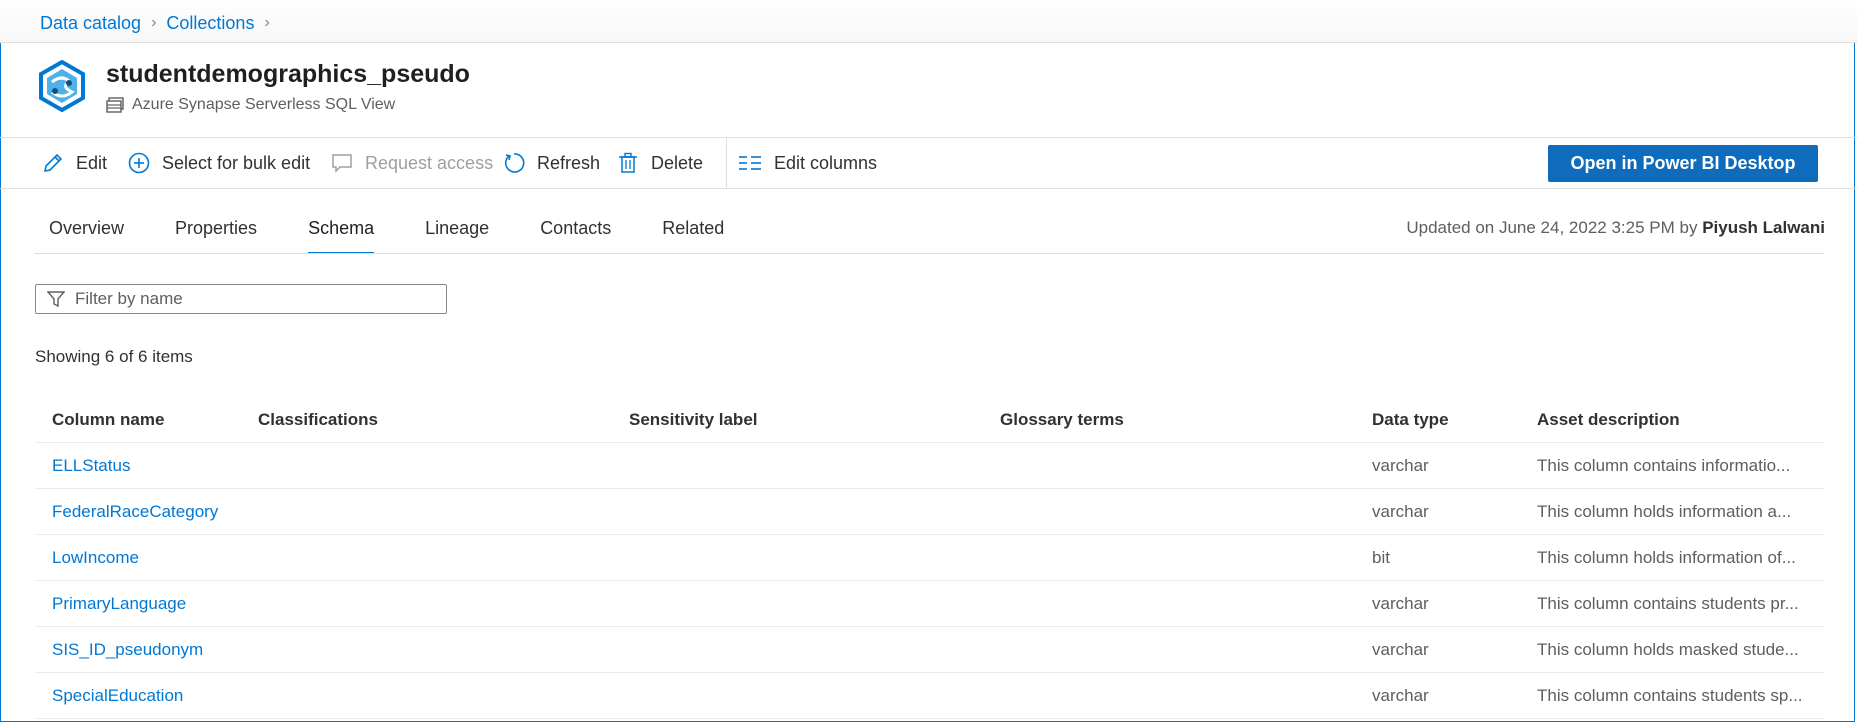 This screenshot has width=1857, height=724. I want to click on filter-box, so click(241, 299).